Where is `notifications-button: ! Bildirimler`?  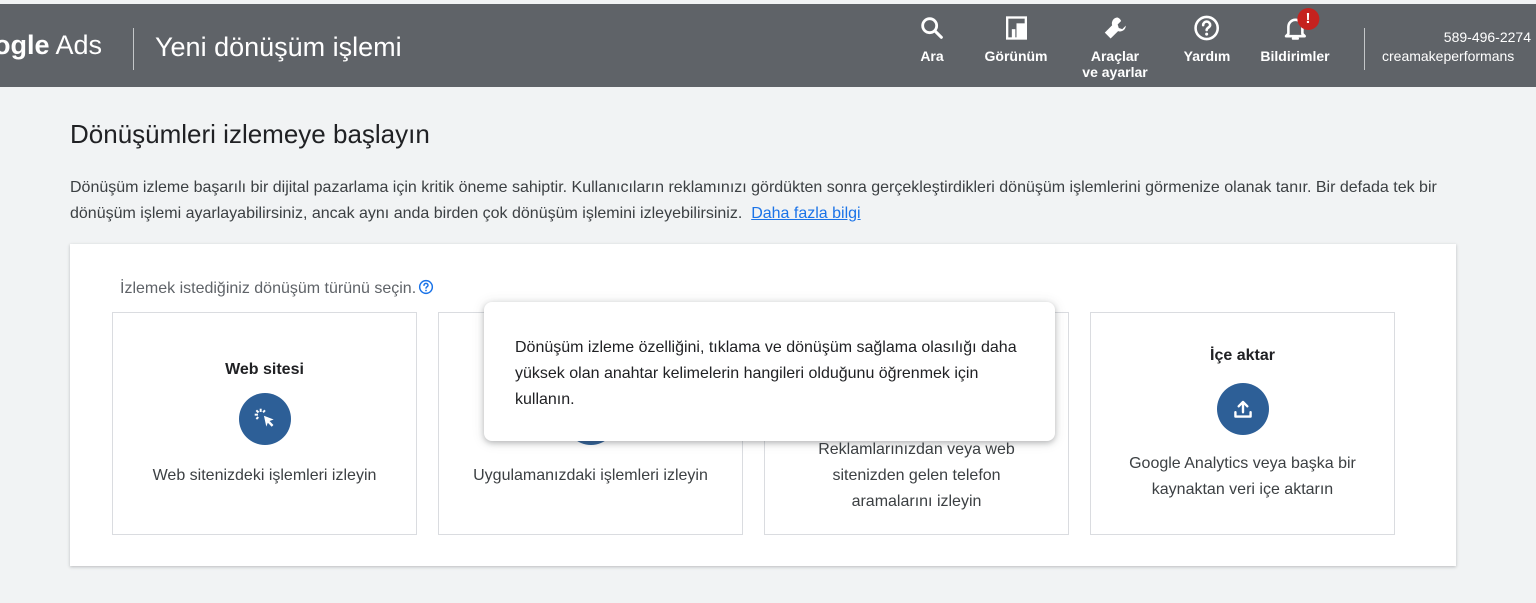 notifications-button: ! Bildirimler is located at coordinates (1295, 36).